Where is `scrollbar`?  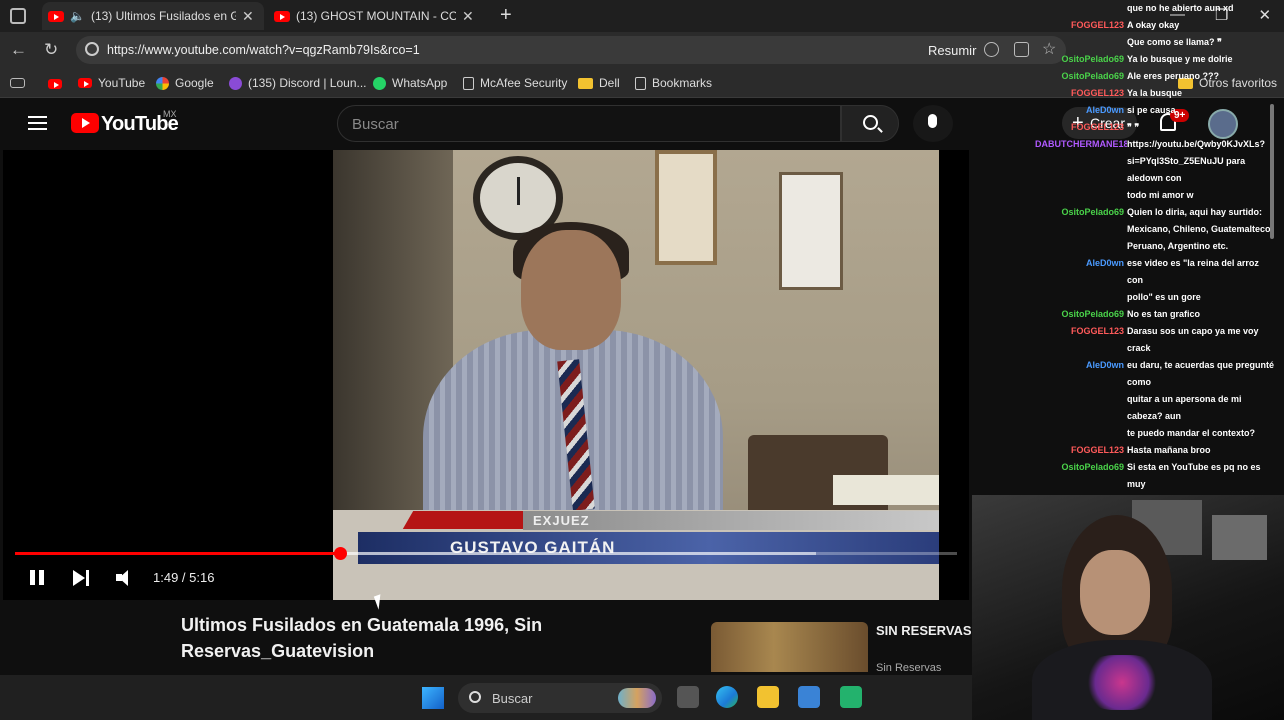 scrollbar is located at coordinates (1272, 171).